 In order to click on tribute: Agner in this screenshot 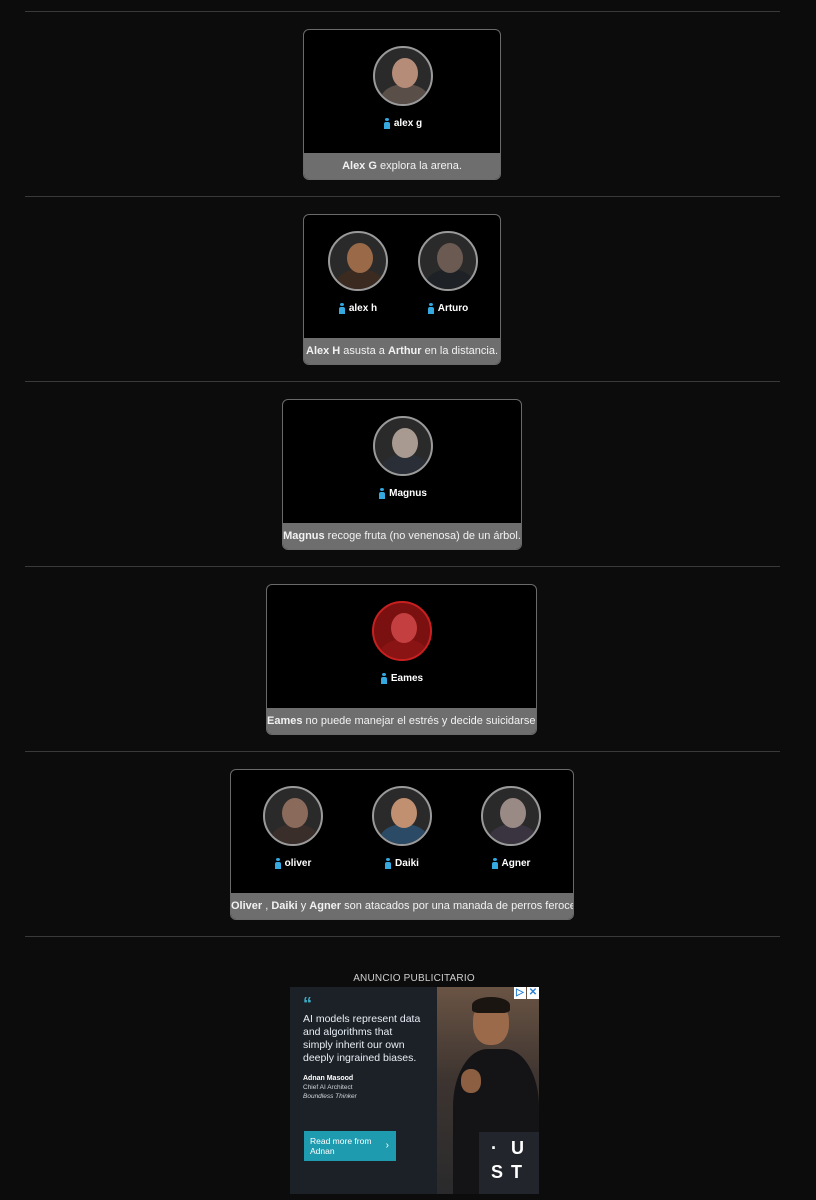, I will do `click(511, 827)`.